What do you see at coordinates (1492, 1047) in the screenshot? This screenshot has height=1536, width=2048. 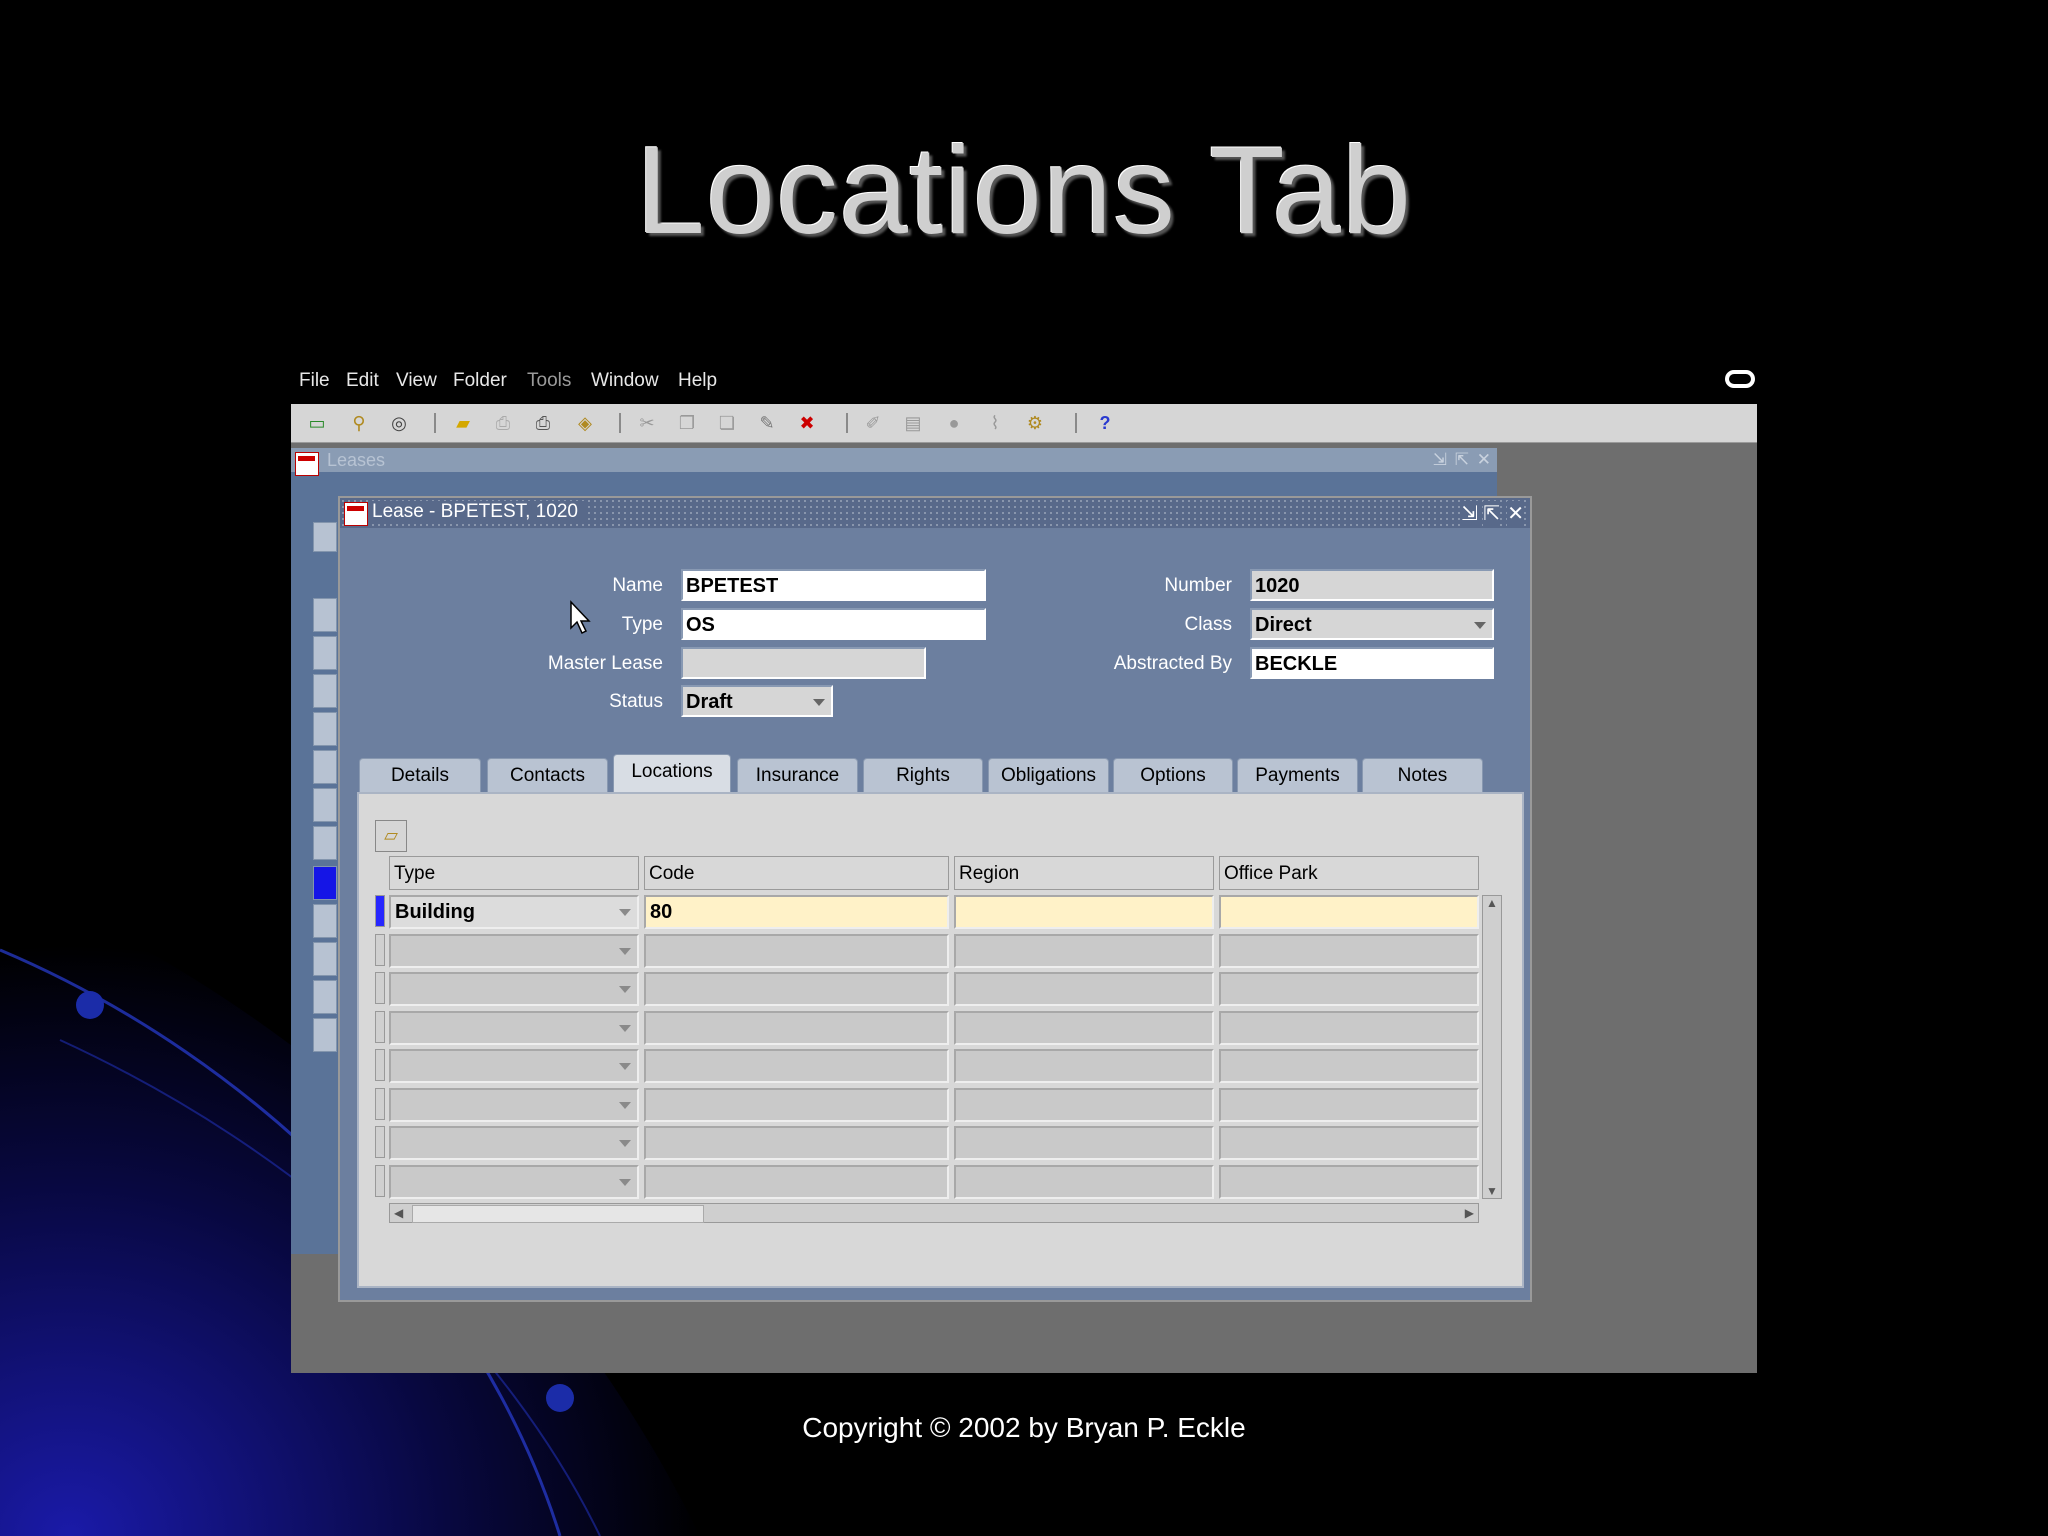 I see `vertical-scrollbar: ▲ ▼` at bounding box center [1492, 1047].